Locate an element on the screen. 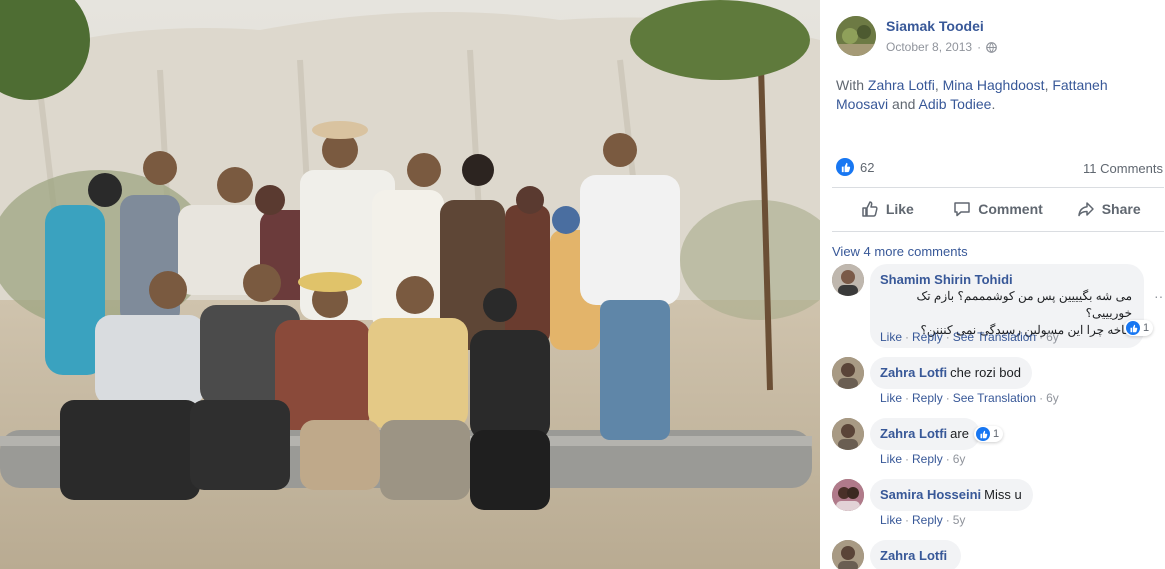 The image size is (1165, 569). comment-bubble: Zahra Lotfi che rozi bod is located at coordinates (951, 373).